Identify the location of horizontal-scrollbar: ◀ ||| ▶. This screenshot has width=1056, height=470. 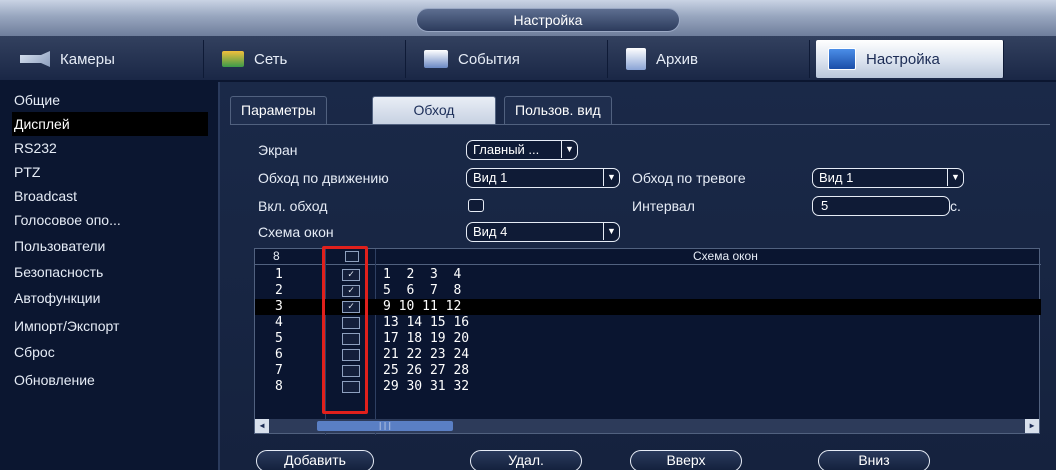
(647, 426).